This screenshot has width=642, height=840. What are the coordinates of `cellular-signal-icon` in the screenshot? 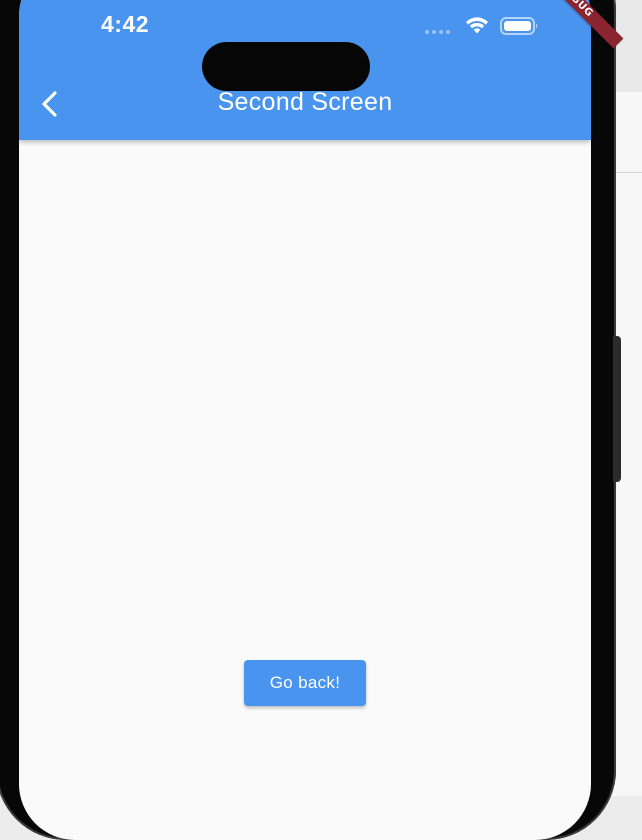 It's located at (440, 33).